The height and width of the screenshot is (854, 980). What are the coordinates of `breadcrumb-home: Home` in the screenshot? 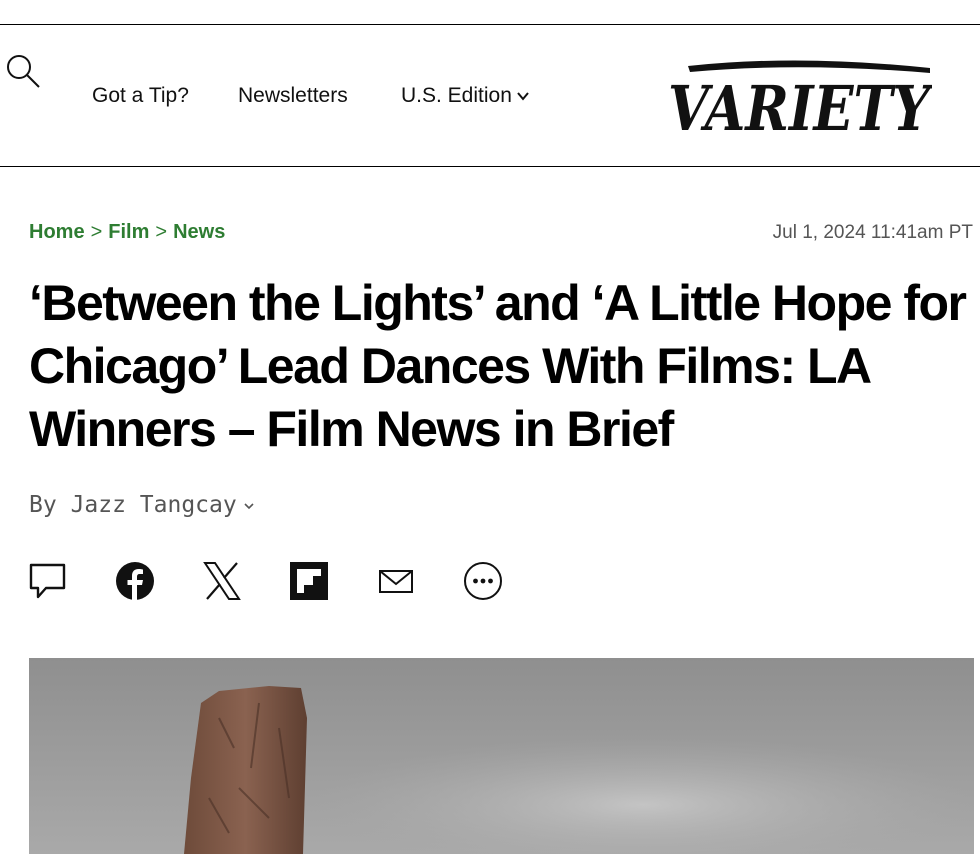 It's located at (57, 232).